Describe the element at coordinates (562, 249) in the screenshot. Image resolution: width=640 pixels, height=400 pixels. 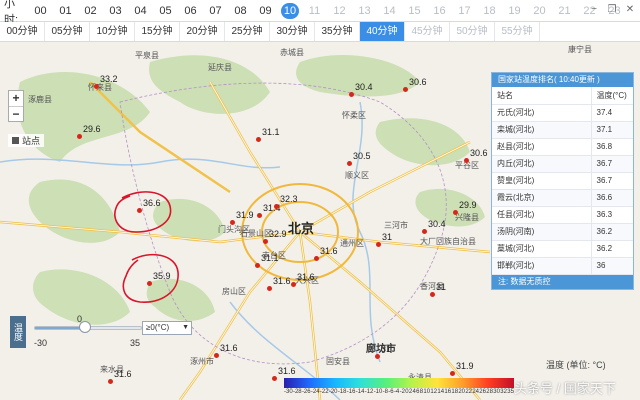
I see `rank-row: 藁城(河北) 36.2` at that location.